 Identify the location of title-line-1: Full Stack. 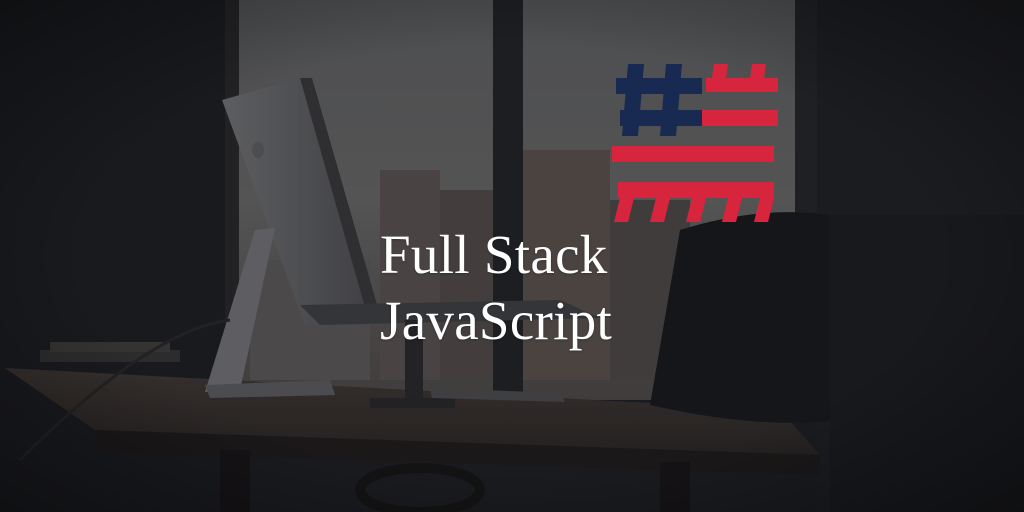
(494, 254).